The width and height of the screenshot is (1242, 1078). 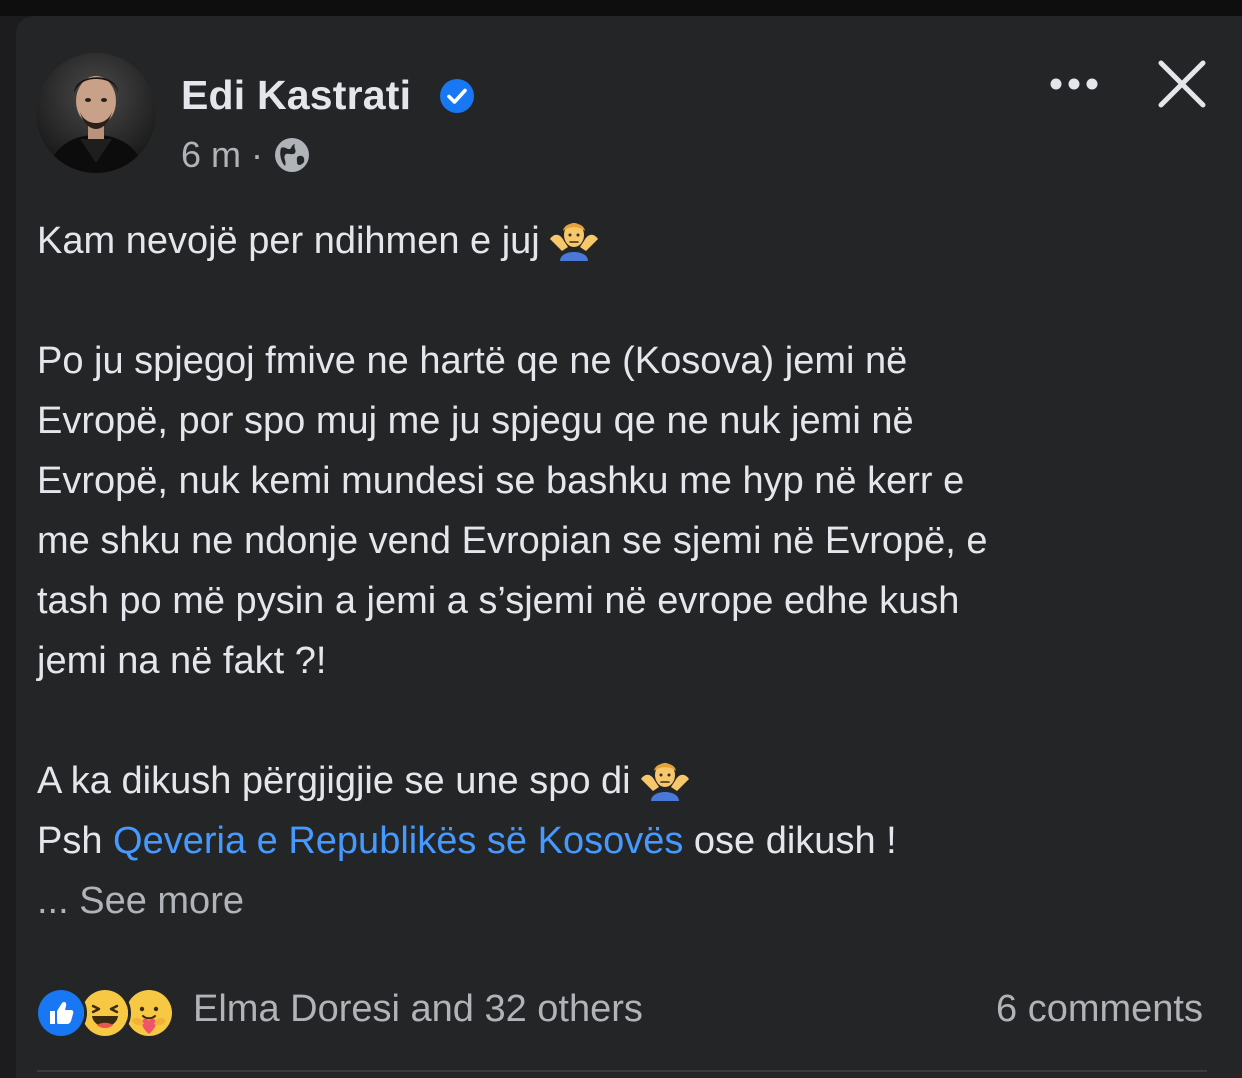 I want to click on reactors-summary: Elma Doresi and 32 others, so click(x=418, y=1009).